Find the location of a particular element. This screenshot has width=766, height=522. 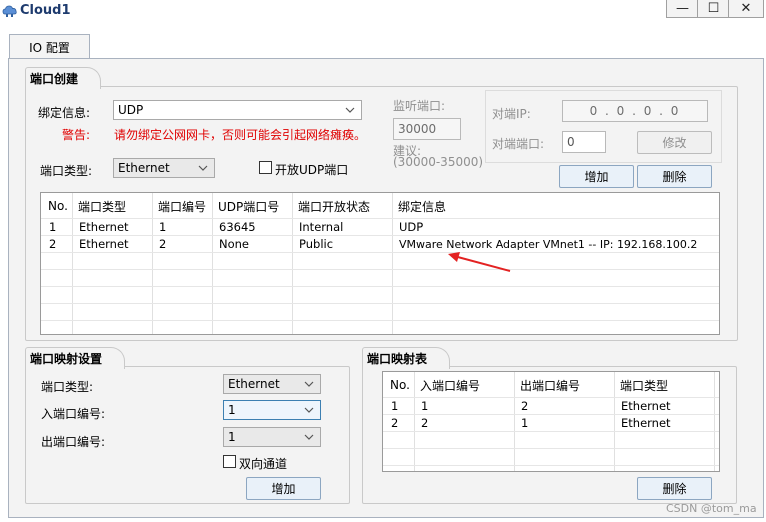

window-title: Cloud1 is located at coordinates (45, 10).